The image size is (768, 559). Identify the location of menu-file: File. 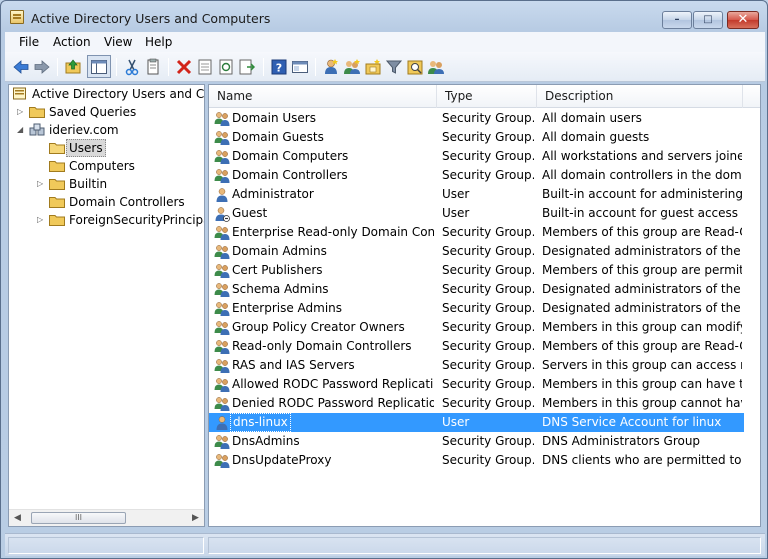
(29, 42).